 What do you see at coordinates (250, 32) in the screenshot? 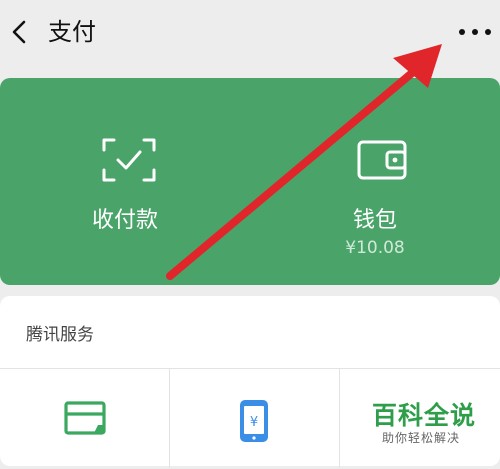
I see `top-nav-bar: 支付` at bounding box center [250, 32].